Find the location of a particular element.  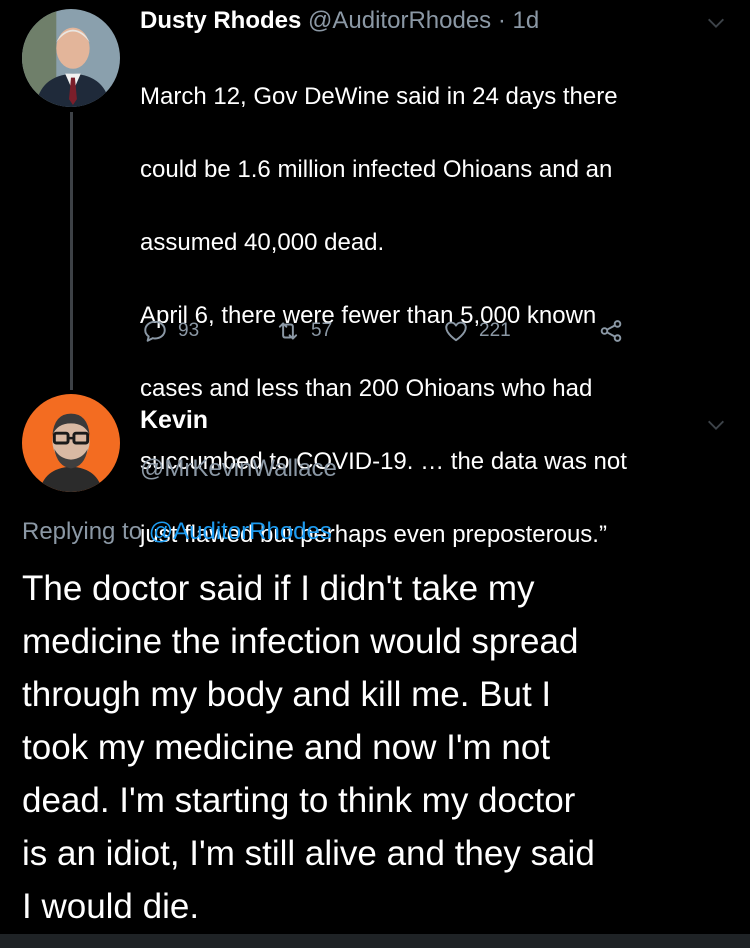

bottom-bar is located at coordinates (375, 941).